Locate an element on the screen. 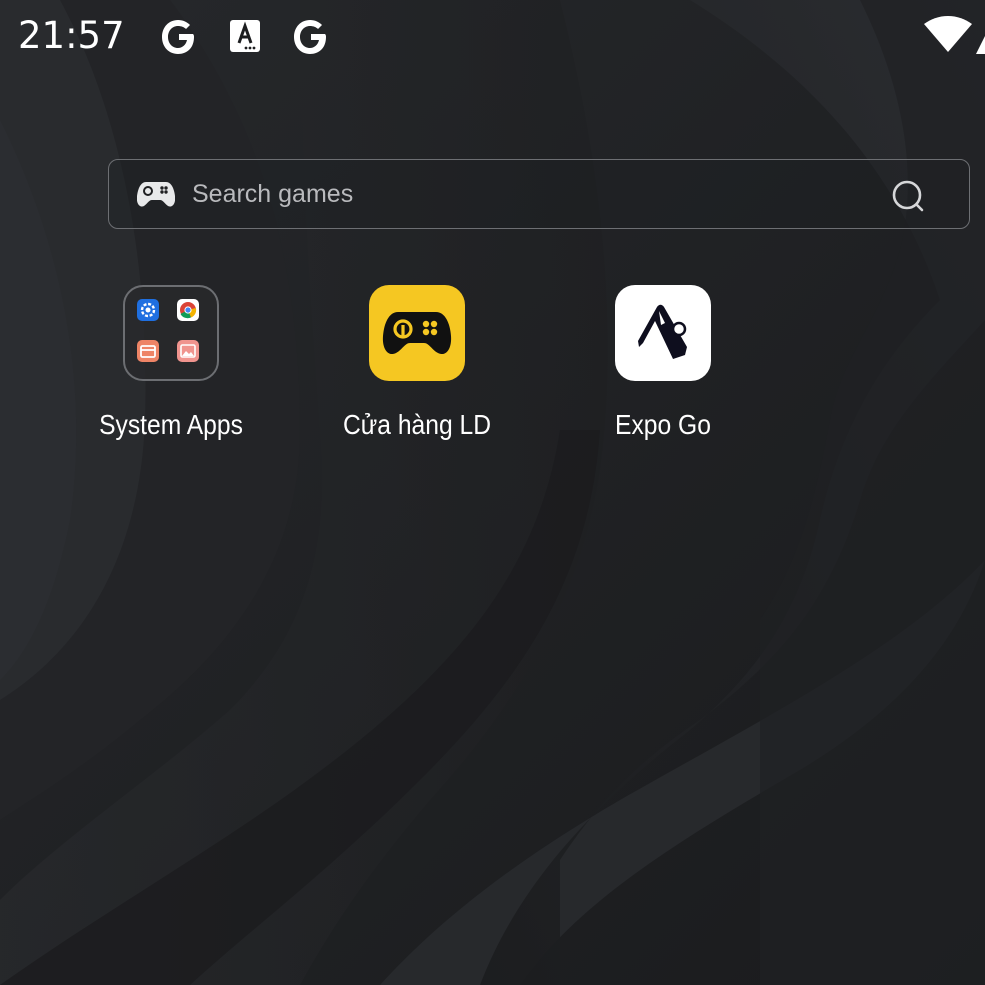  app-ld-store: Cửa hàng LD is located at coordinates (417, 370).